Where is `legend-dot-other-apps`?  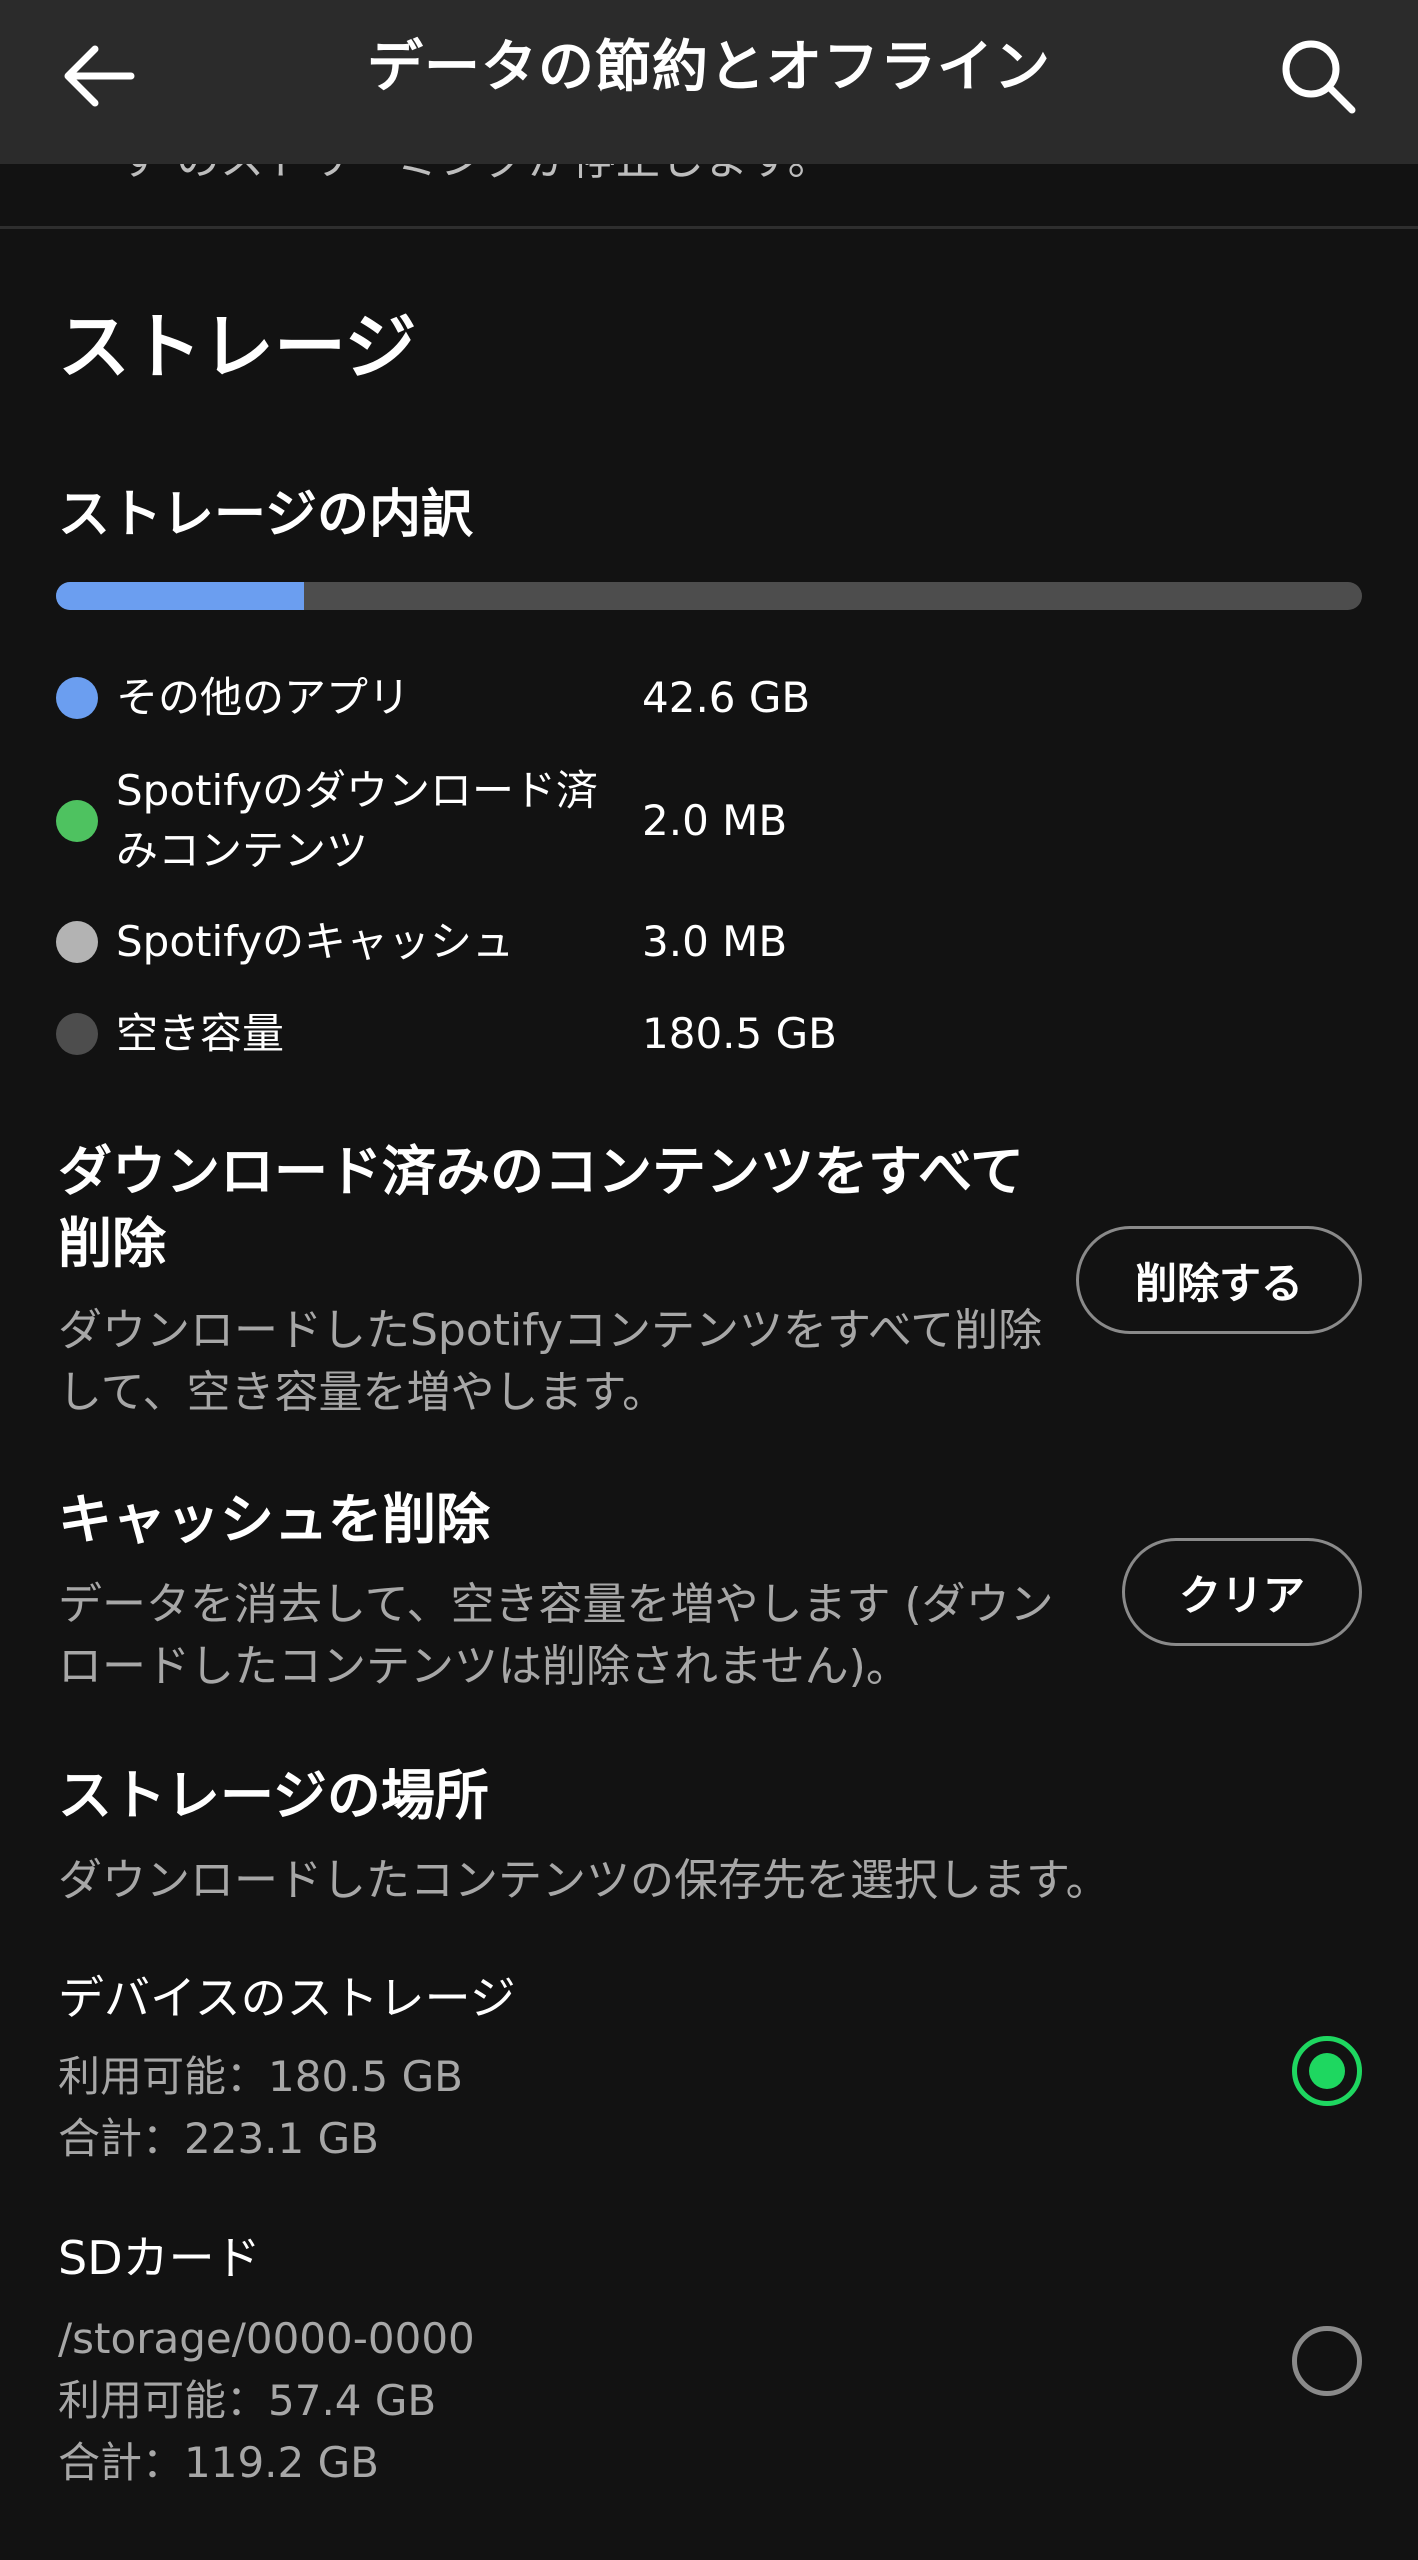
legend-dot-other-apps is located at coordinates (77, 698).